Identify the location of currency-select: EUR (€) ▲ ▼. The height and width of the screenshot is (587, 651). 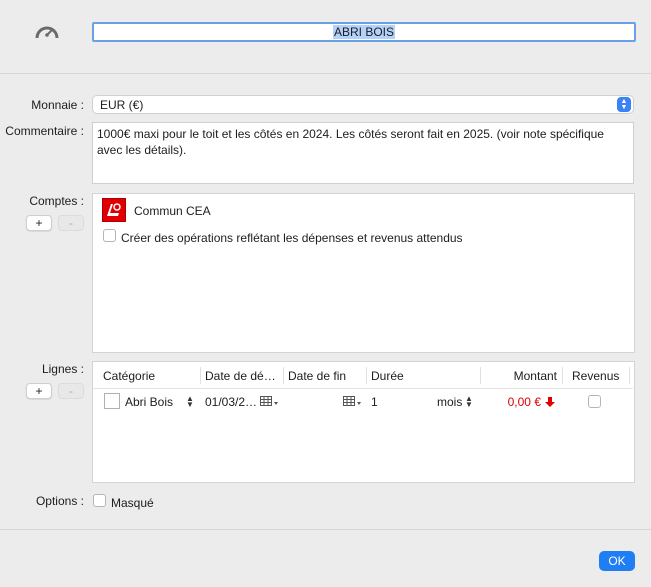
(363, 104).